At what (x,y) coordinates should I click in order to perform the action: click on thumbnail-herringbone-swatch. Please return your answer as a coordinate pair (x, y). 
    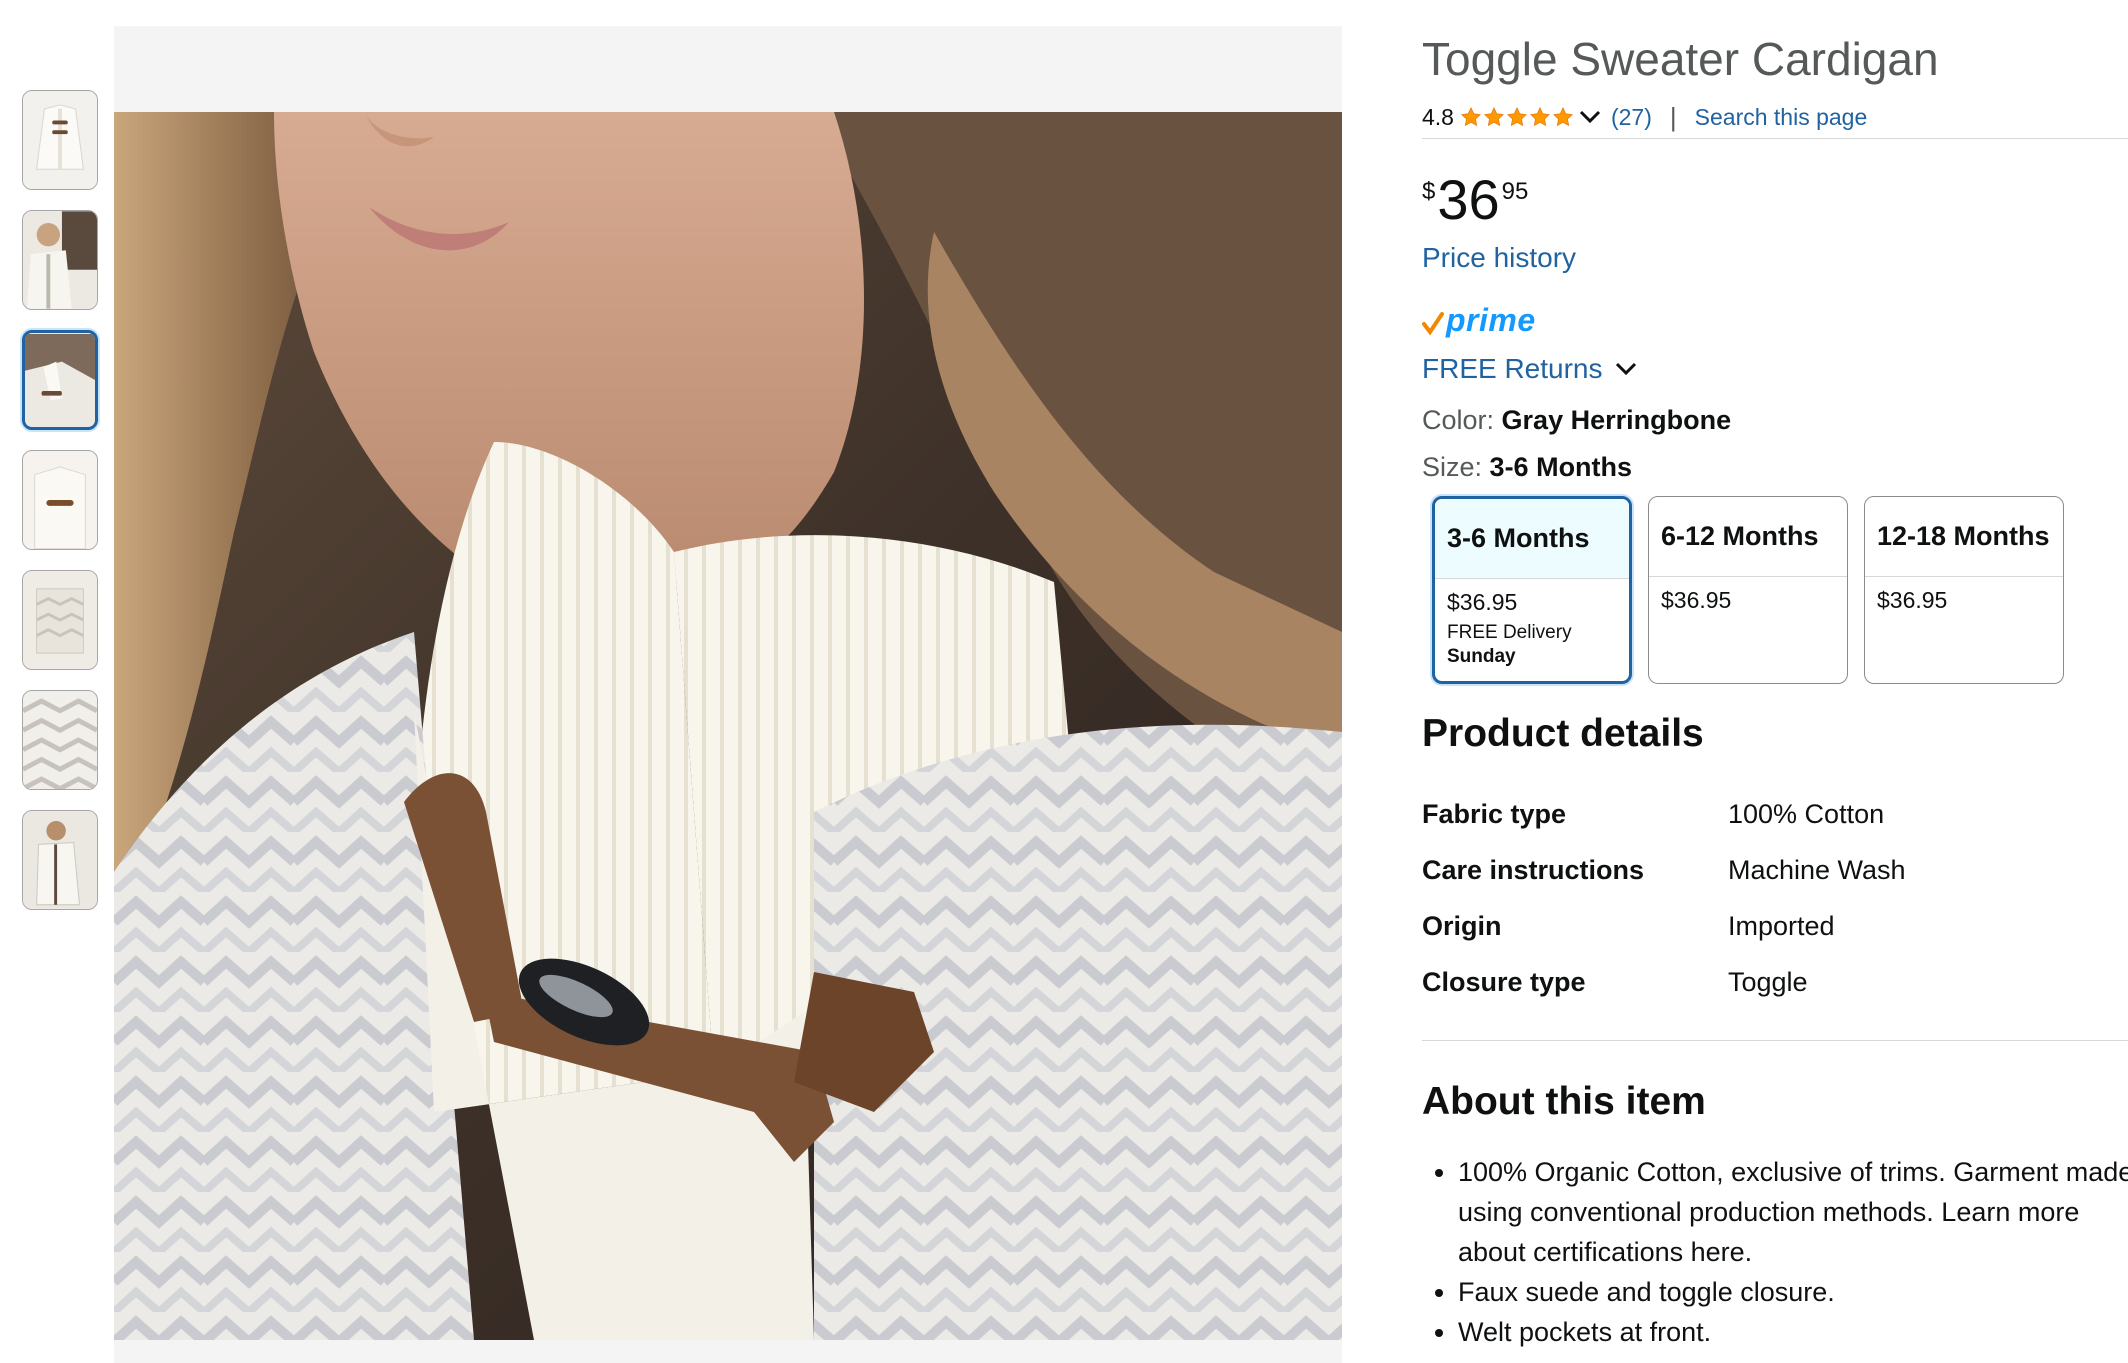
    Looking at the image, I should click on (60, 740).